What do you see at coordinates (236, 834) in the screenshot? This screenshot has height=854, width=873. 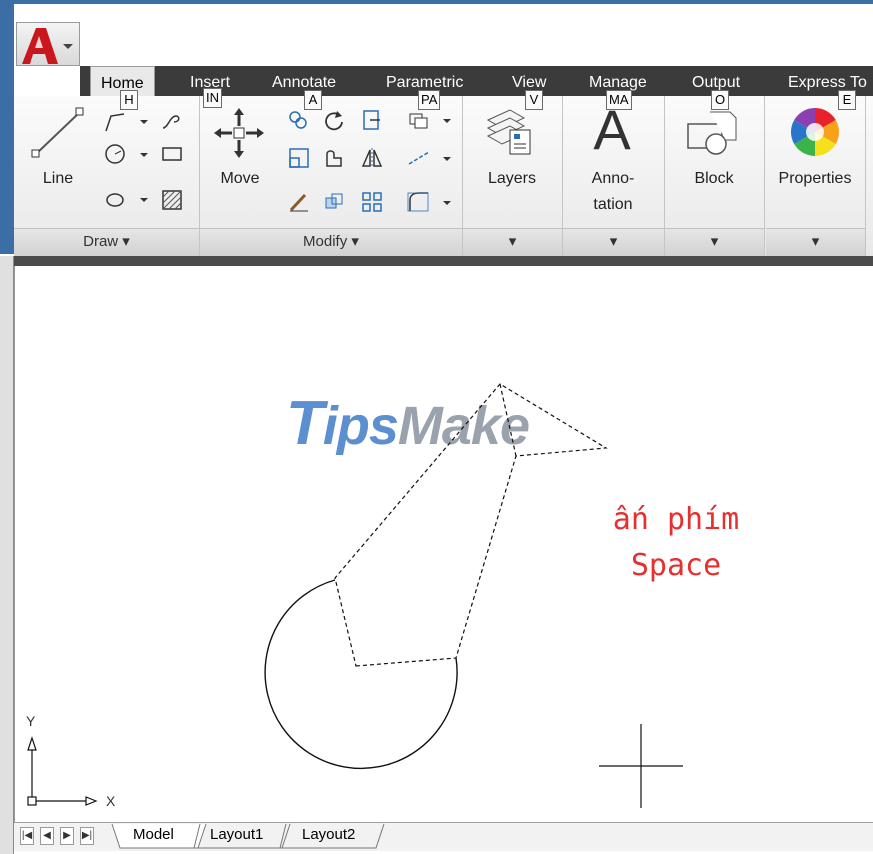 I see `tab-layout1: Layout1` at bounding box center [236, 834].